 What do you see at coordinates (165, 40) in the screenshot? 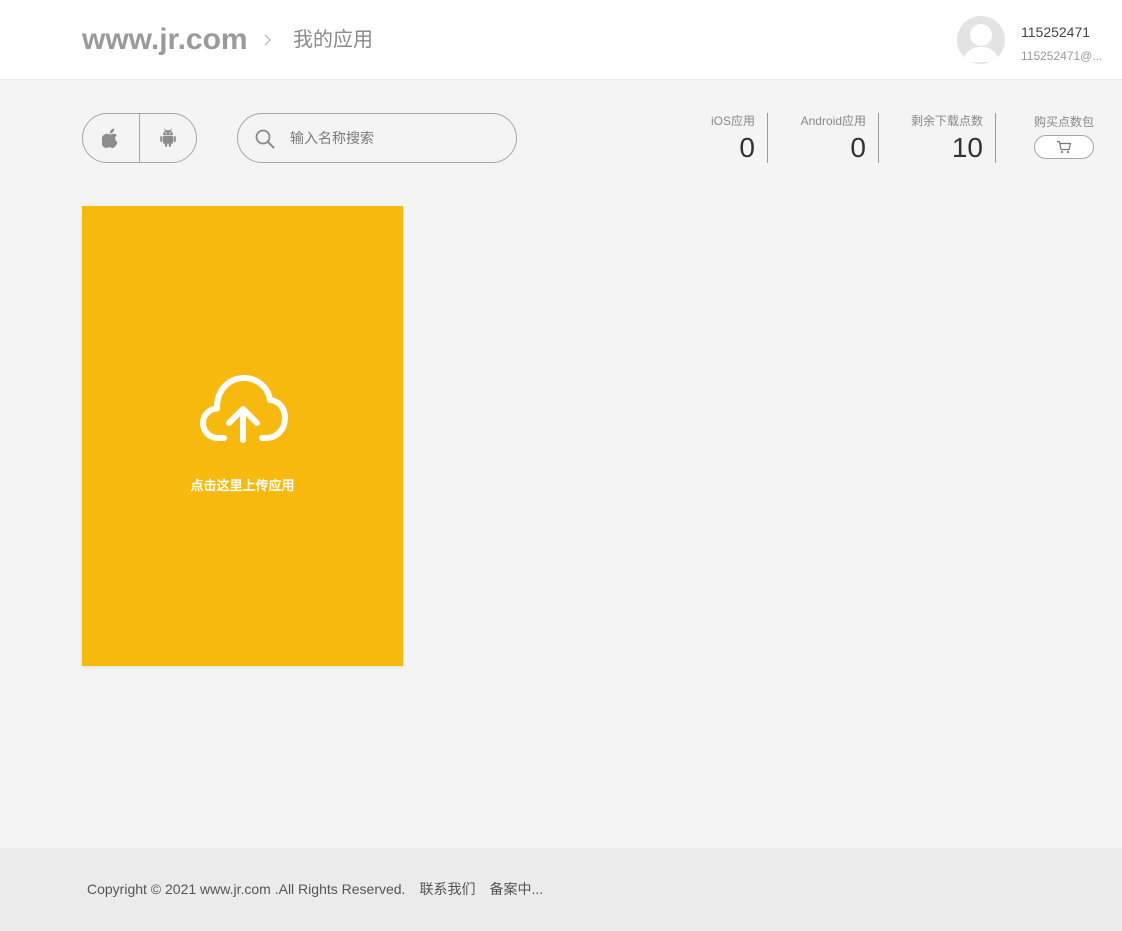
I see `site-logo: www.jr.com` at bounding box center [165, 40].